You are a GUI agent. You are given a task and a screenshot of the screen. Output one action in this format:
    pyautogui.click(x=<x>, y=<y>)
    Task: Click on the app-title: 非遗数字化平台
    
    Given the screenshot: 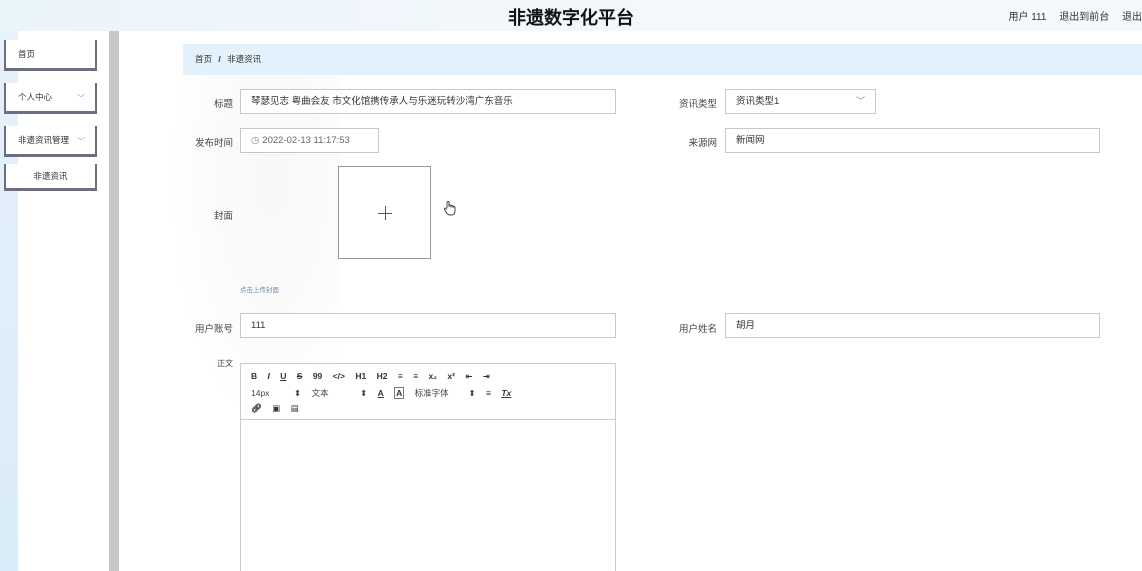 What is the action you would take?
    pyautogui.click(x=571, y=18)
    